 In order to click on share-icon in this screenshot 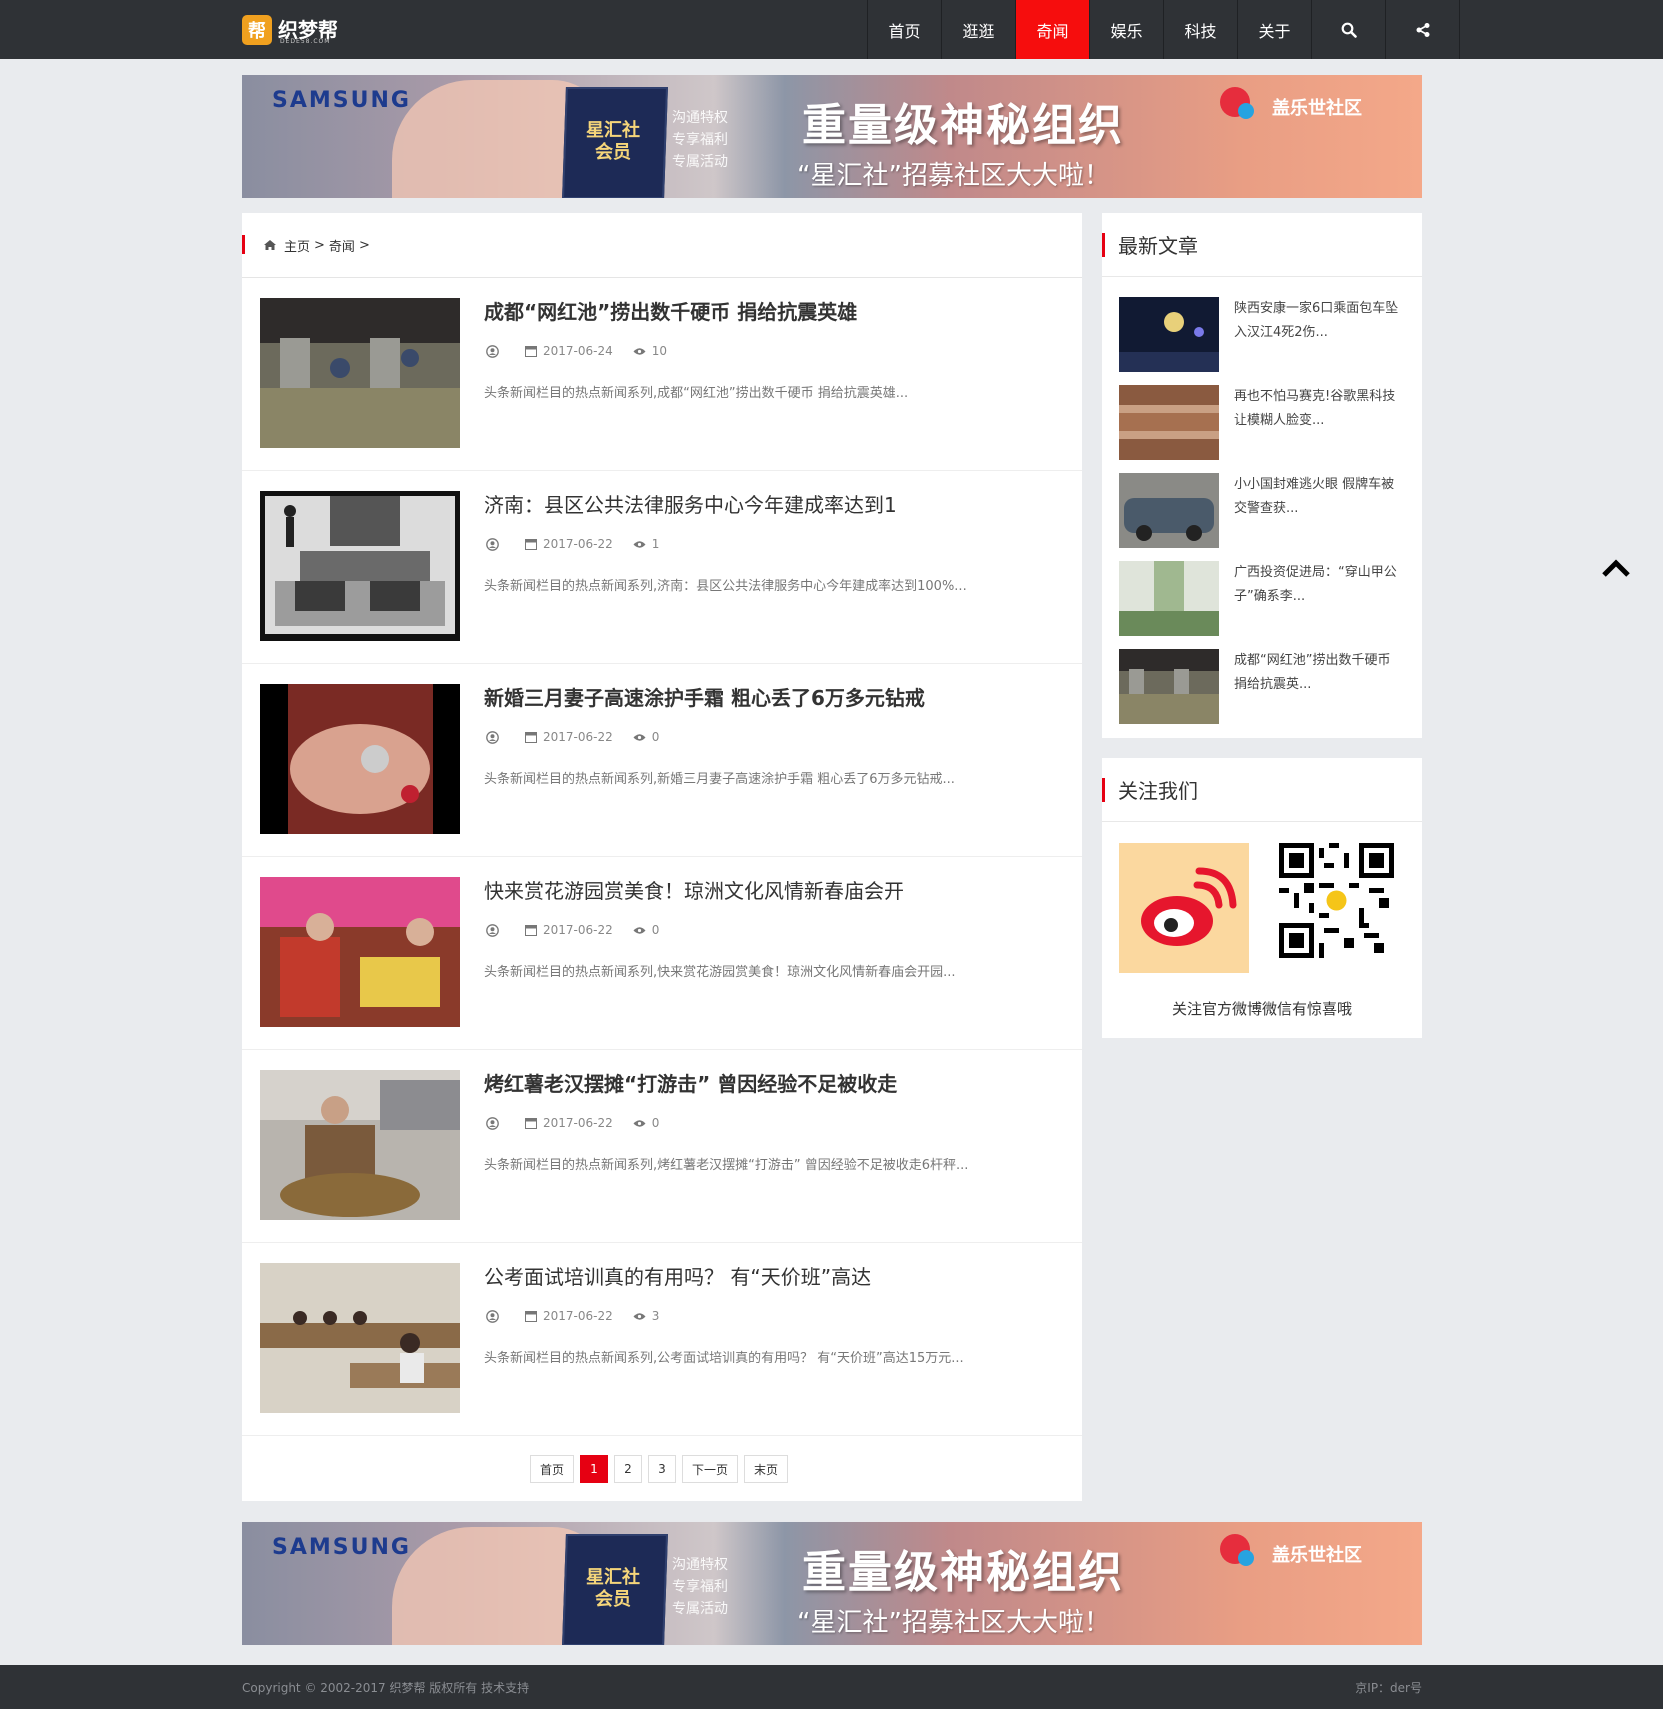, I will do `click(1422, 29)`.